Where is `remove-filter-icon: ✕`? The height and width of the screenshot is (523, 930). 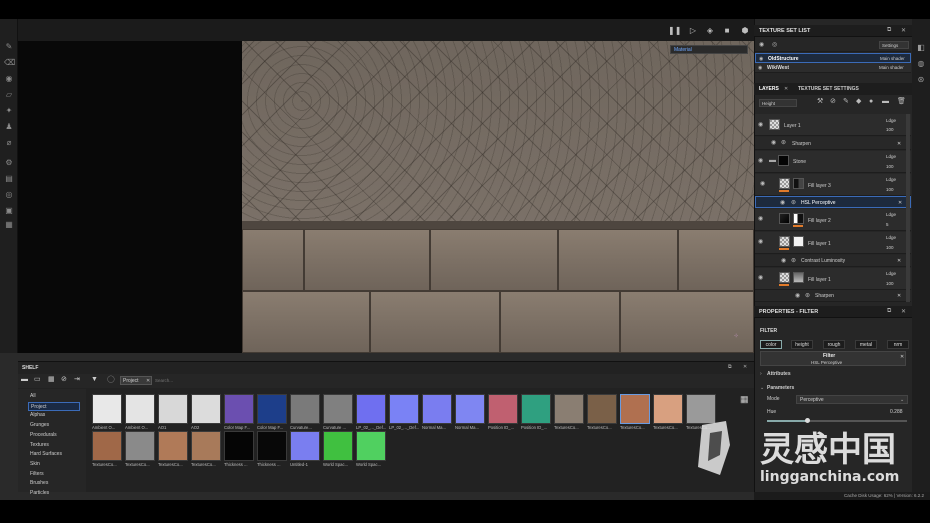 remove-filter-icon: ✕ is located at coordinates (902, 357).